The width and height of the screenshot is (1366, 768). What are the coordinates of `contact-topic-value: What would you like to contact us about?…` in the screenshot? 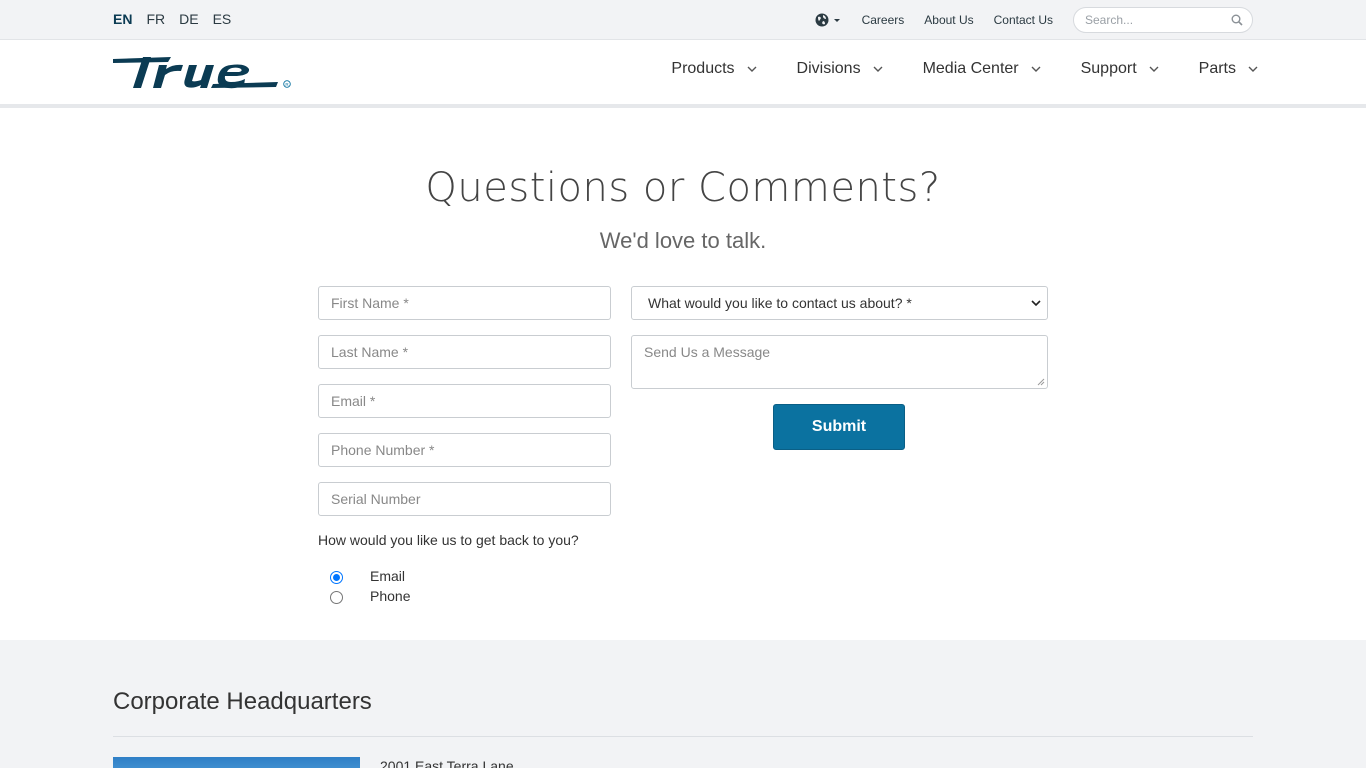 It's located at (780, 303).